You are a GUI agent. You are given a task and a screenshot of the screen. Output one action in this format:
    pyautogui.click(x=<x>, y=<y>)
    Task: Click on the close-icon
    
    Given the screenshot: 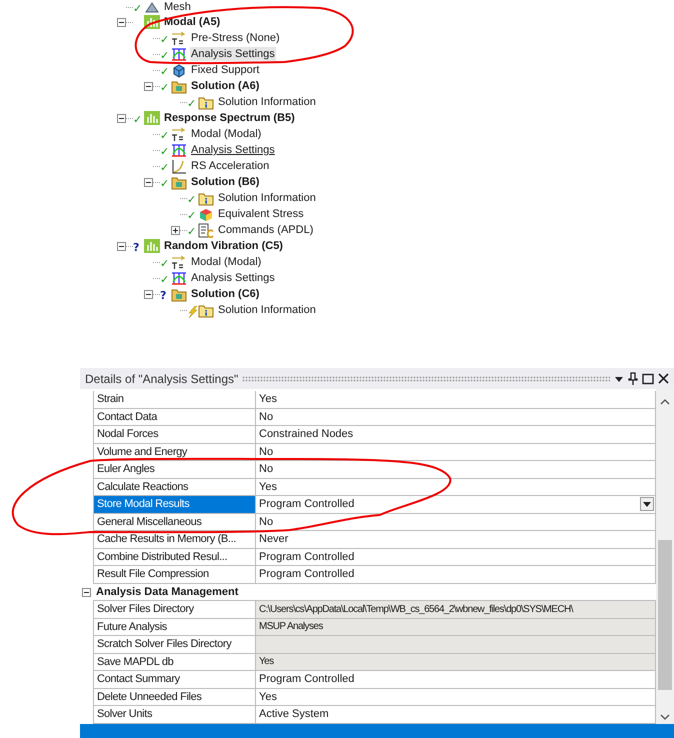 What is the action you would take?
    pyautogui.click(x=663, y=378)
    